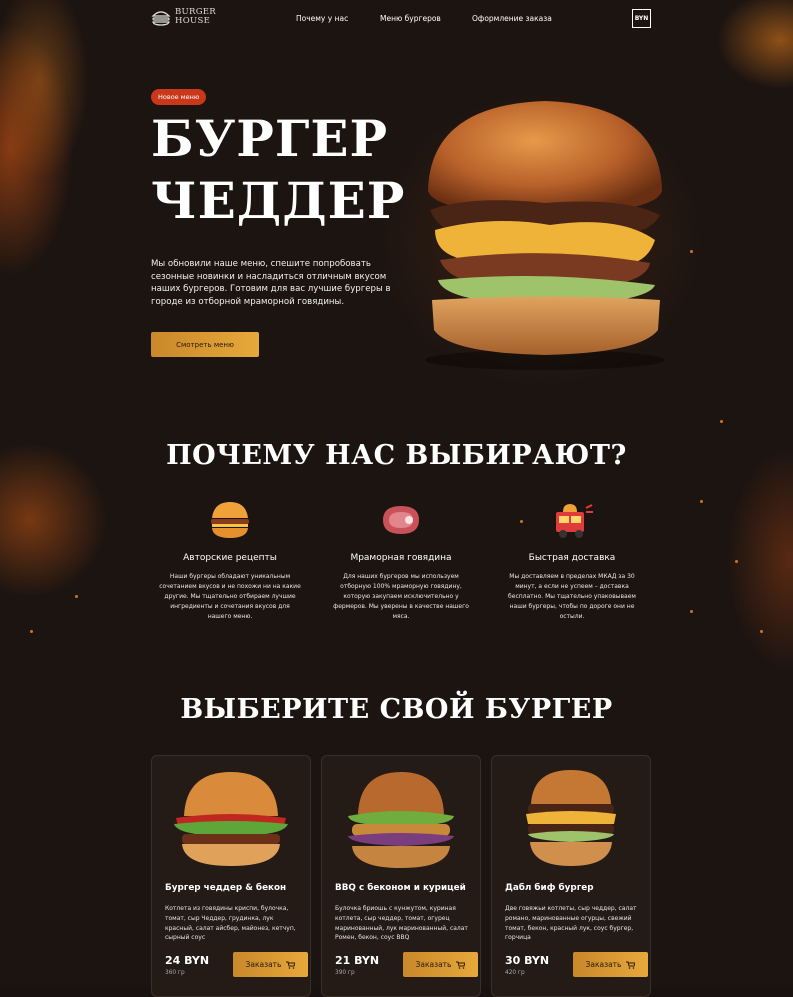  Describe the element at coordinates (545, 235) in the screenshot. I see `hero-burger-image` at that location.